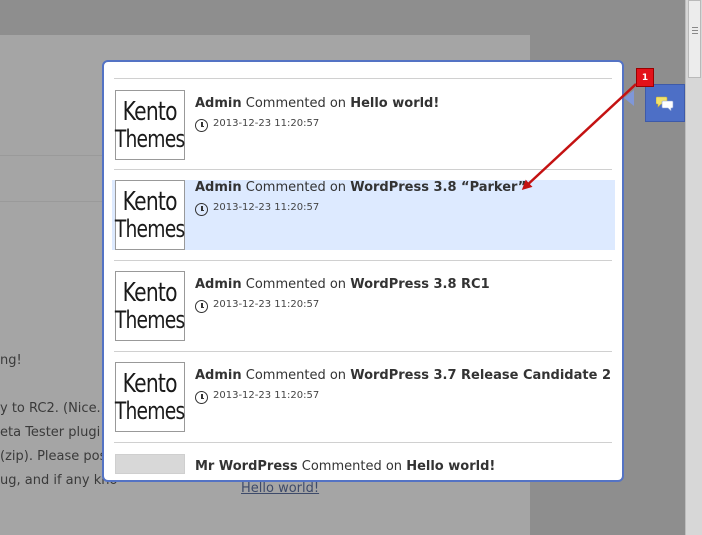  Describe the element at coordinates (53, 456) in the screenshot. I see `background-text: (zip). Please pos` at that location.